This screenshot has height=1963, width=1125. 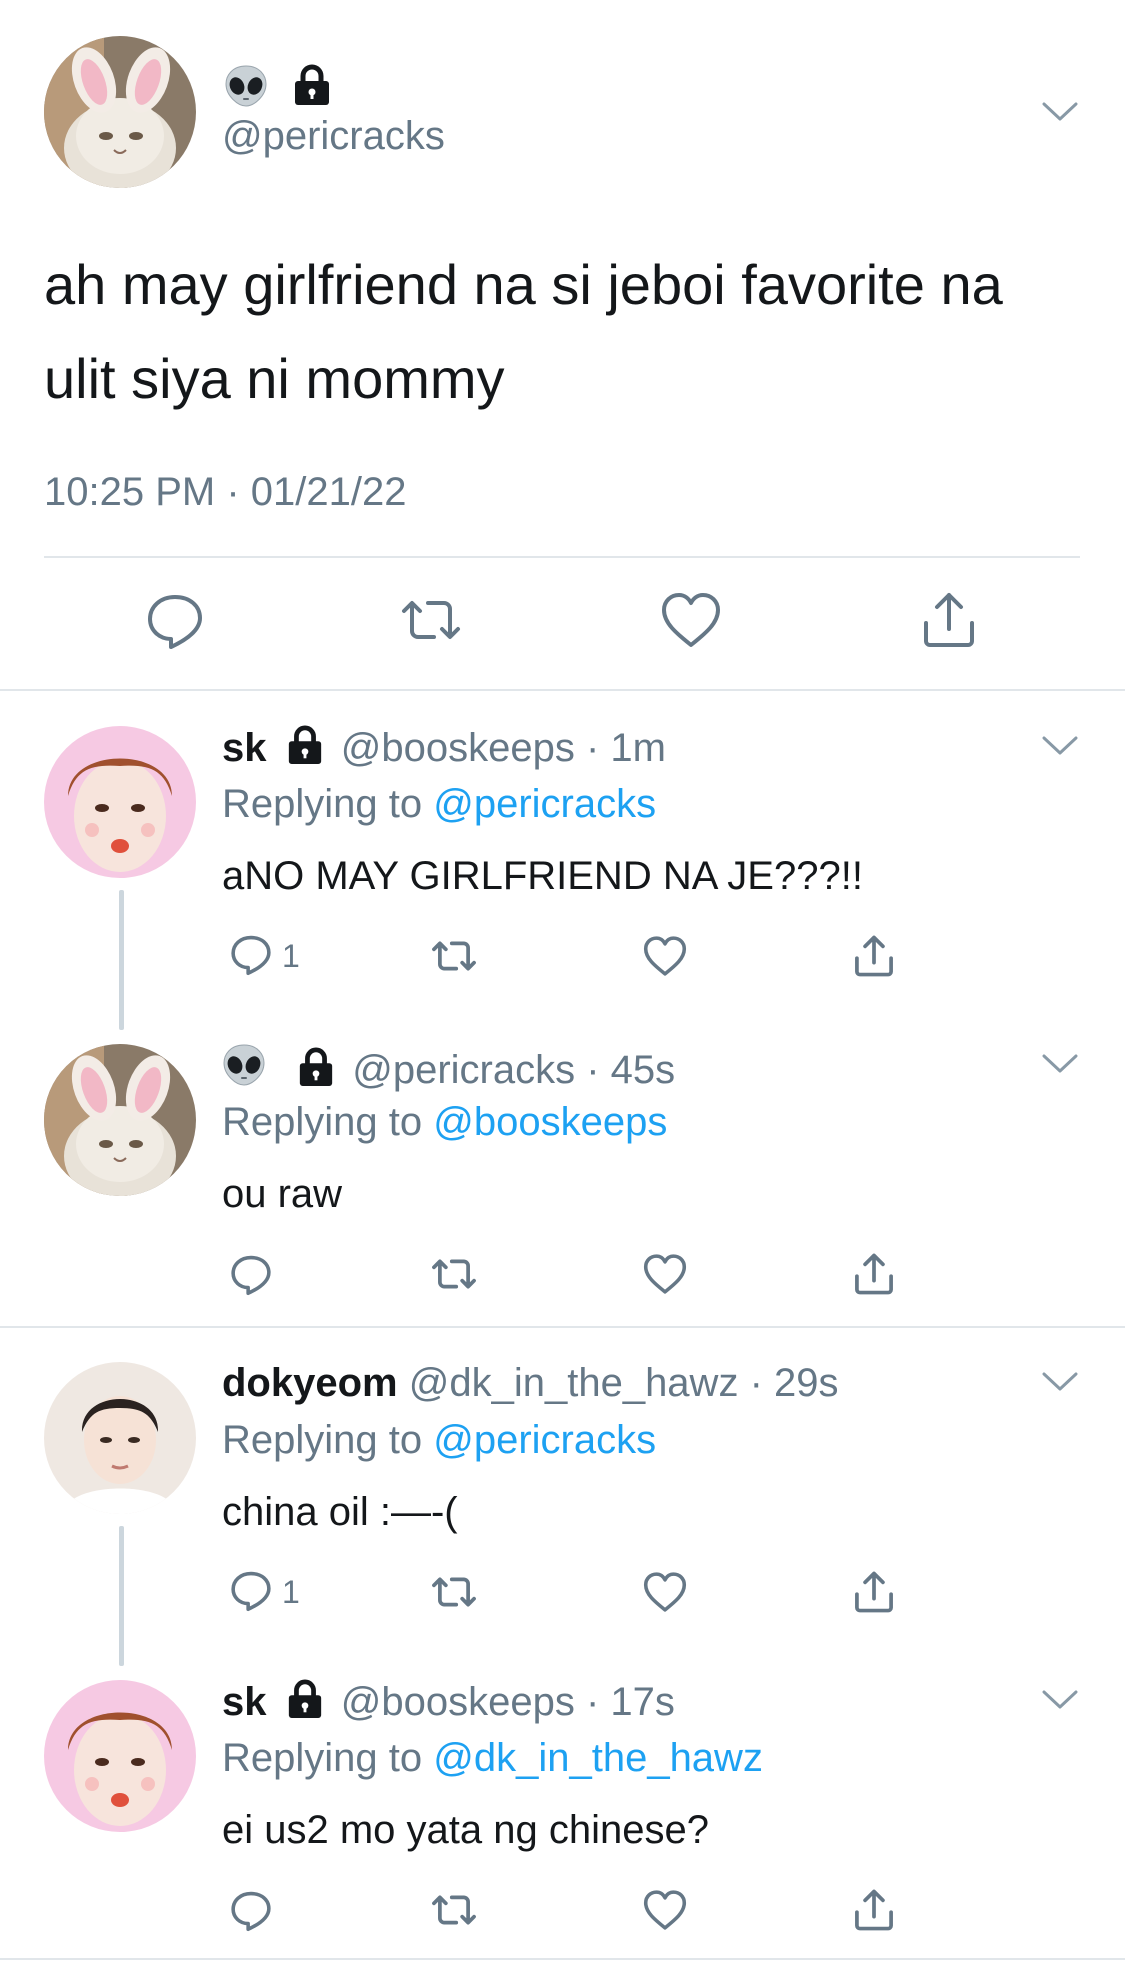 What do you see at coordinates (1060, 112) in the screenshot?
I see `tweet-menu-chevron-down-icon` at bounding box center [1060, 112].